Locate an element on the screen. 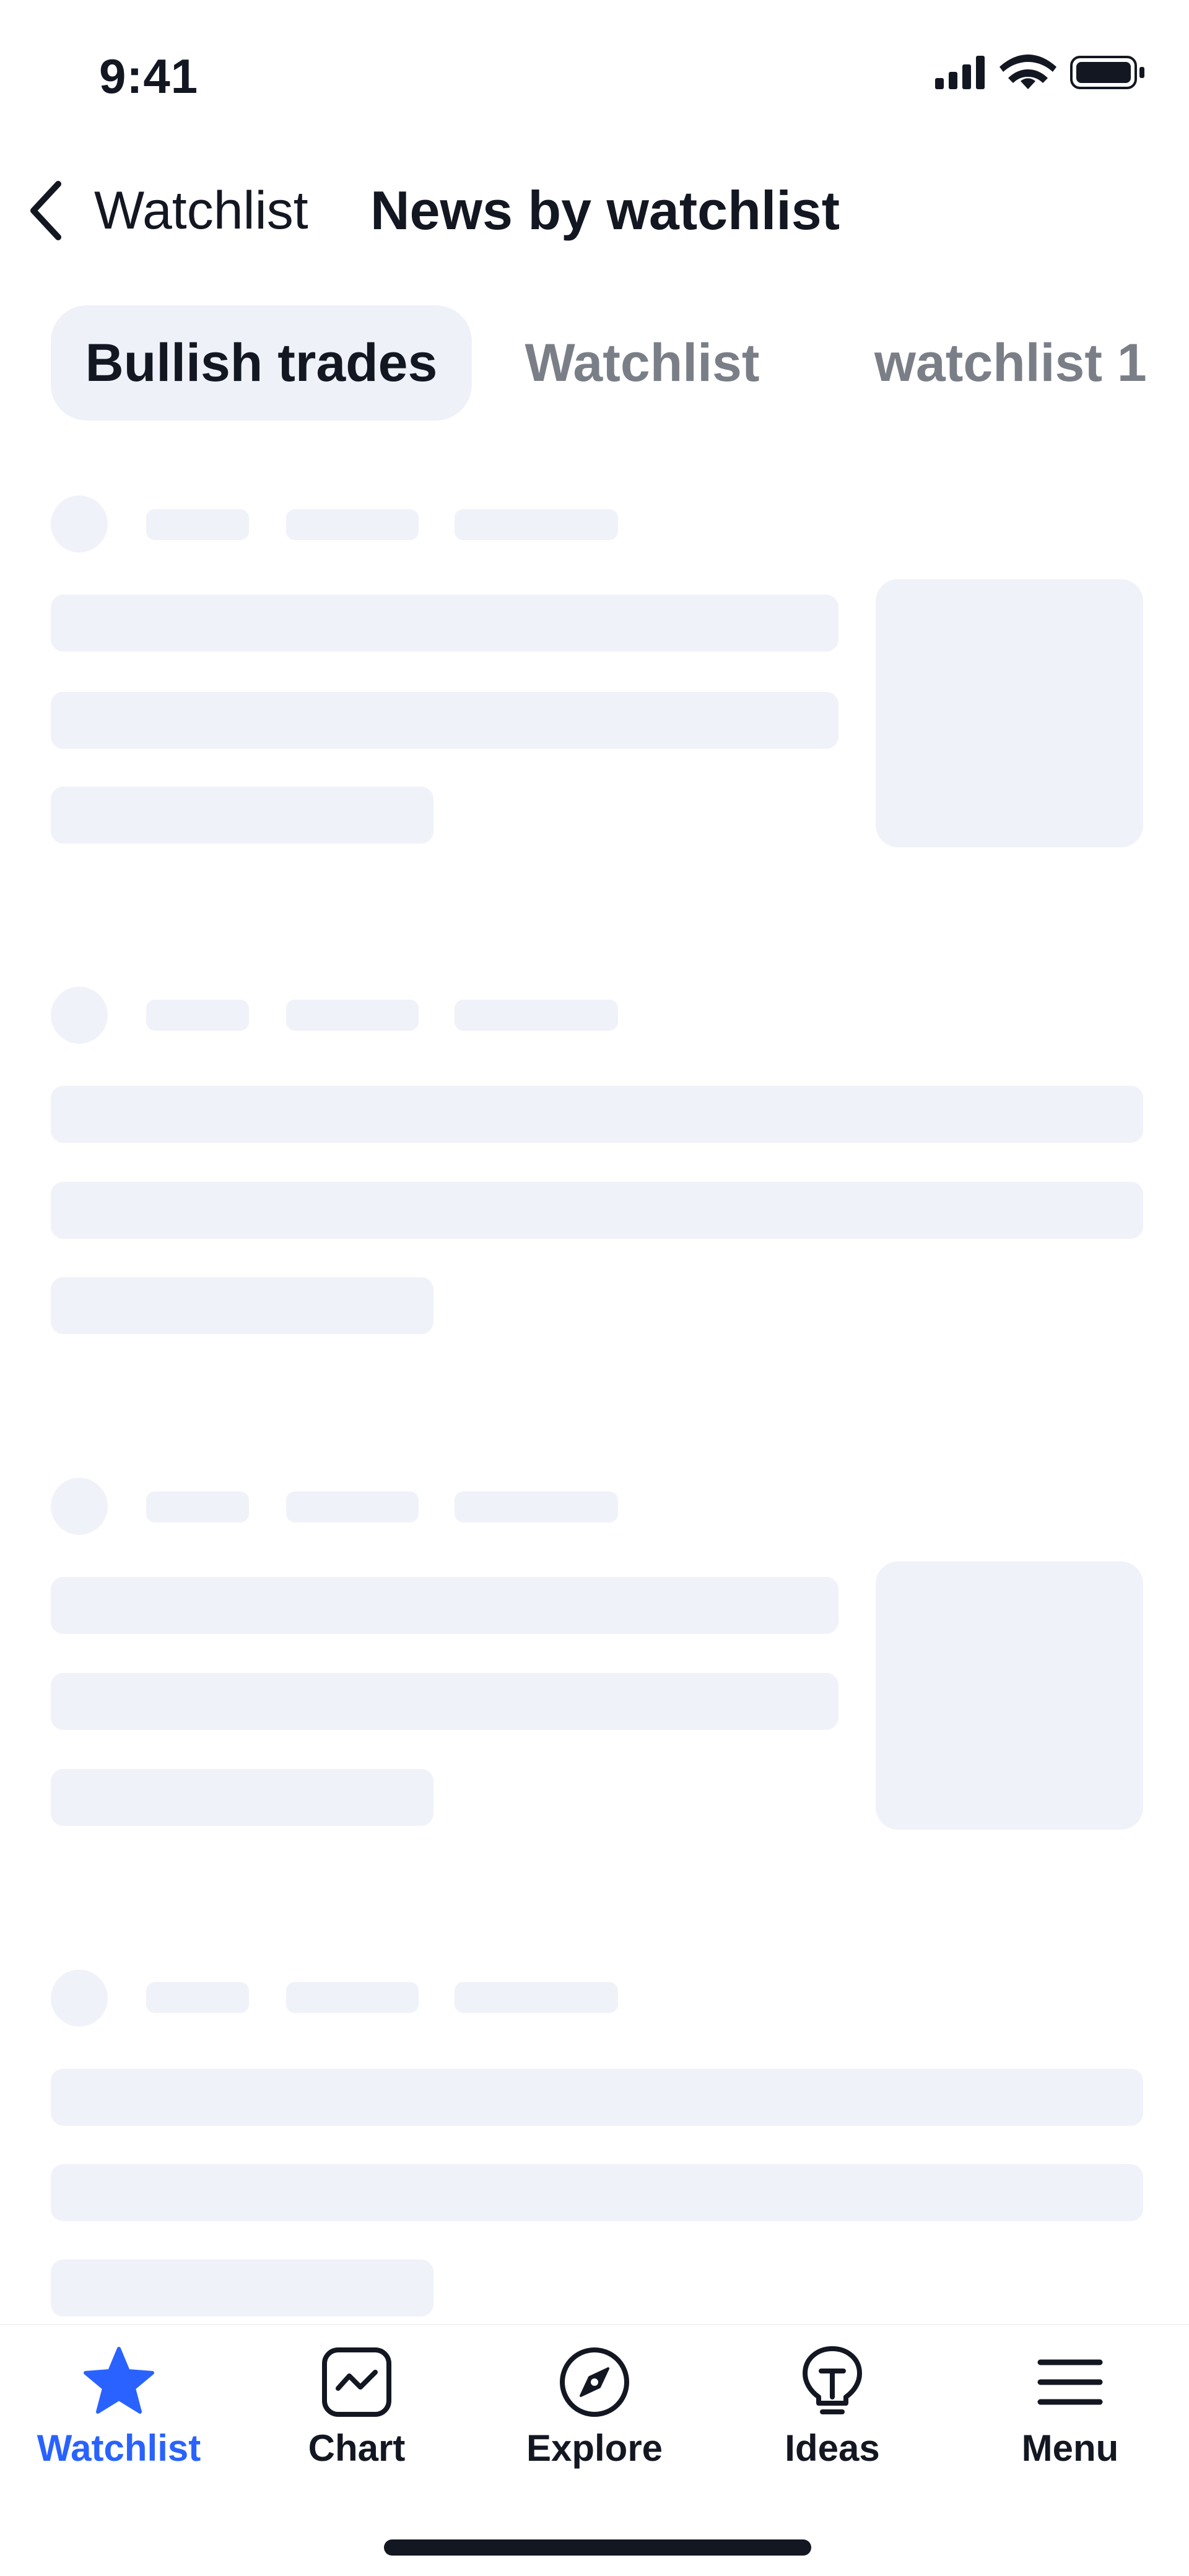  watchlist-tabs: Bullish trades Watchlist watchlist 1 is located at coordinates (620, 363).